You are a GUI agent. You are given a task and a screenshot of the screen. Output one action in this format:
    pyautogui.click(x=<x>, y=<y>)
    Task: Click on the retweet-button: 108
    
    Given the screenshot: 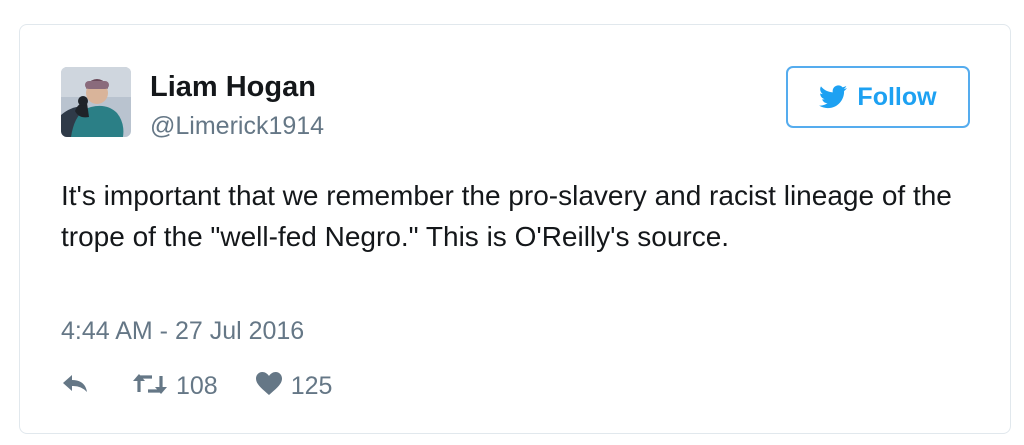 What is the action you would take?
    pyautogui.click(x=175, y=386)
    